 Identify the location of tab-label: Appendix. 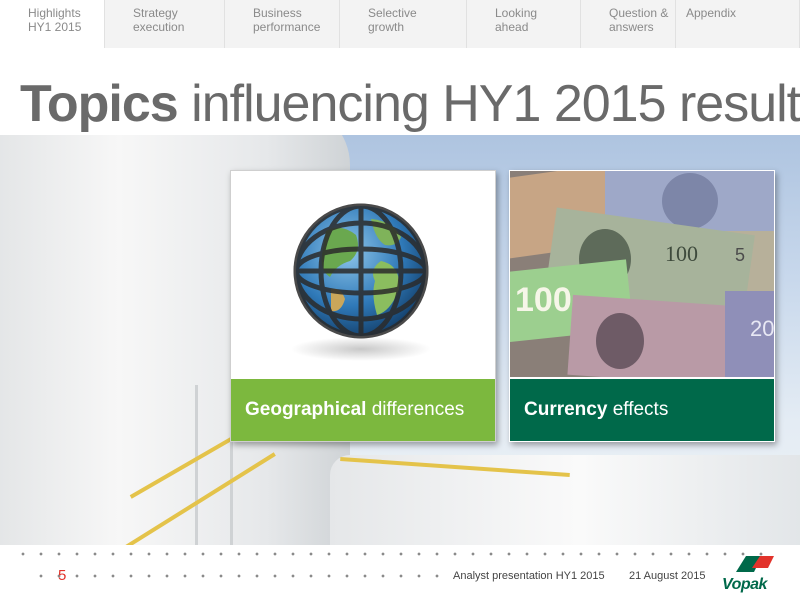
(711, 13).